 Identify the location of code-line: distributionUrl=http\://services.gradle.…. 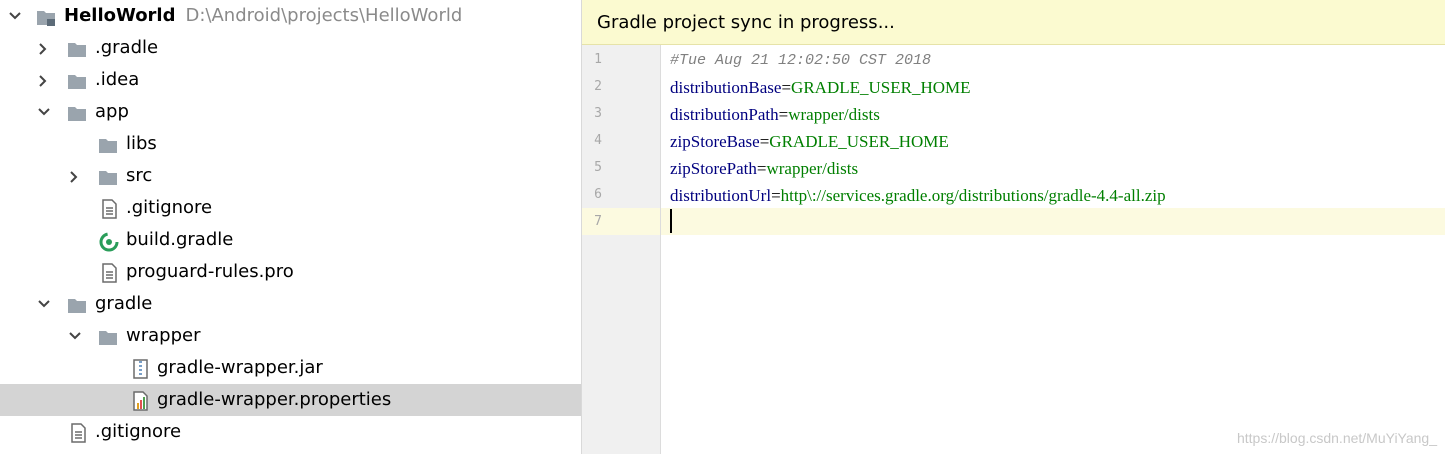
(918, 196).